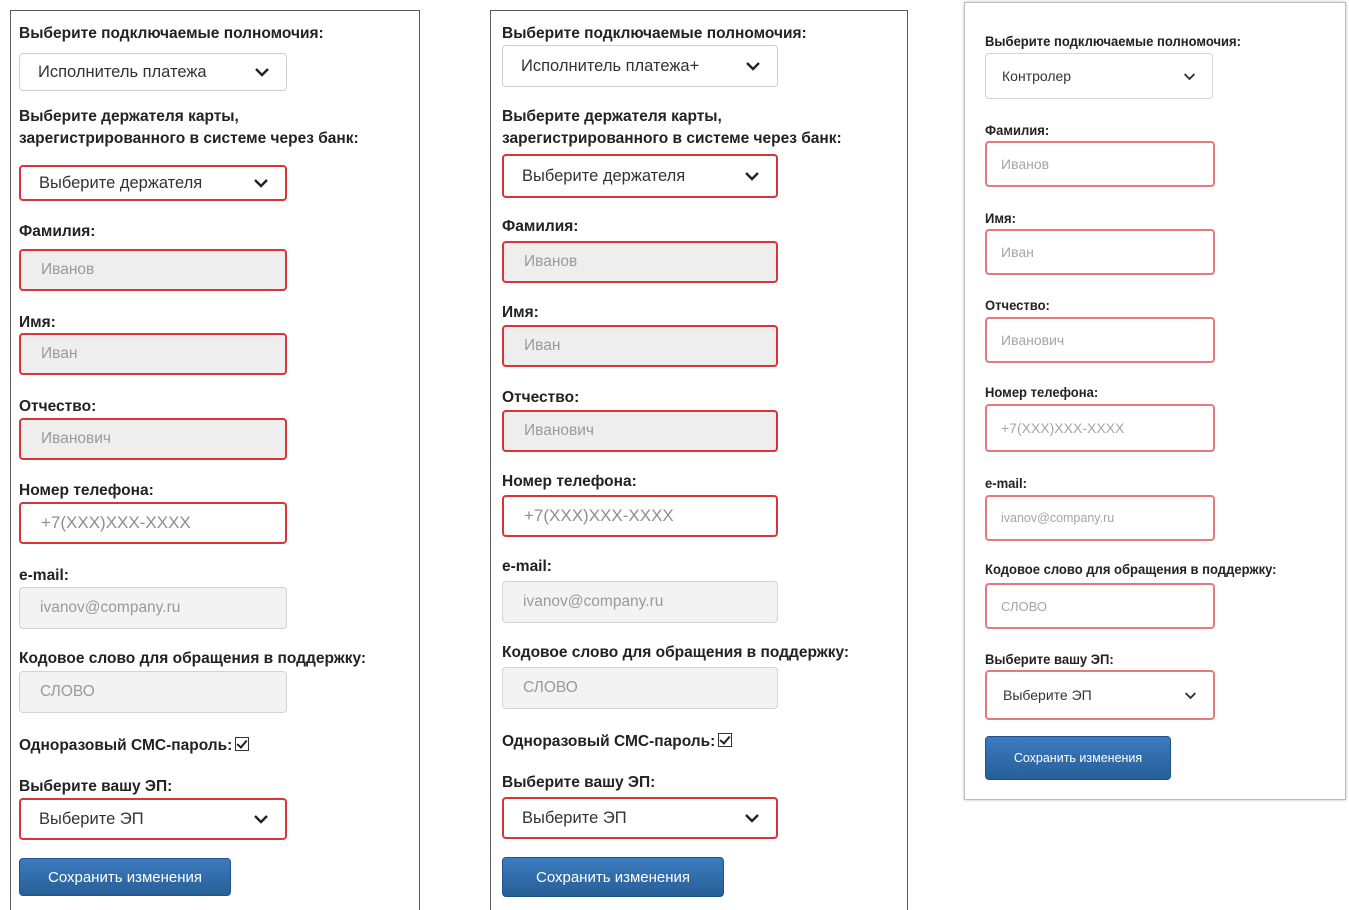 This screenshot has width=1349, height=910. What do you see at coordinates (610, 65) in the screenshot?
I see `role-select-value: Исполнитель платежа+` at bounding box center [610, 65].